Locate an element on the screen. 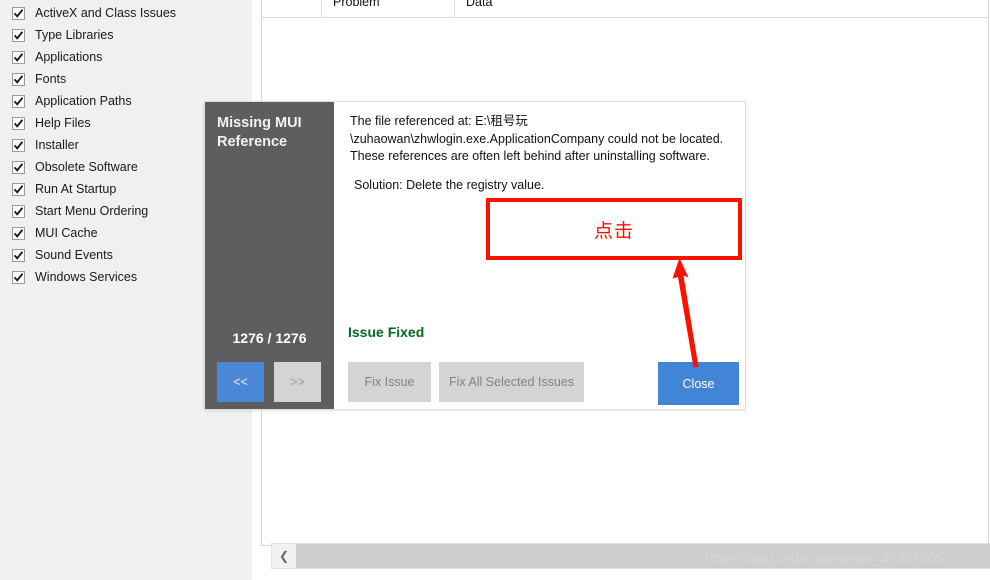  scan-category-label: Type Libraries is located at coordinates (74, 35).